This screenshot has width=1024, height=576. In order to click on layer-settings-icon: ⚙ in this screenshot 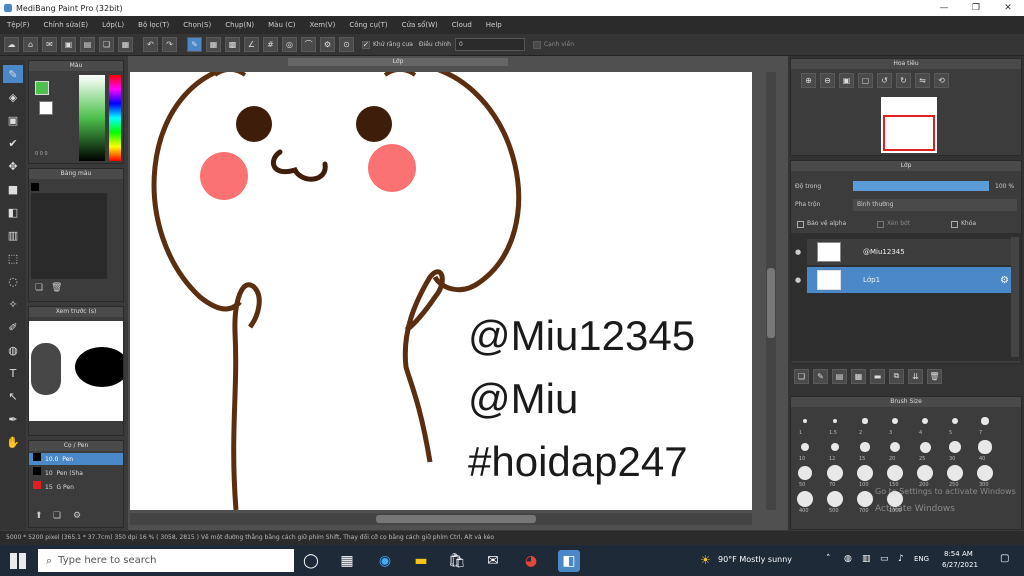, I will do `click(1004, 280)`.